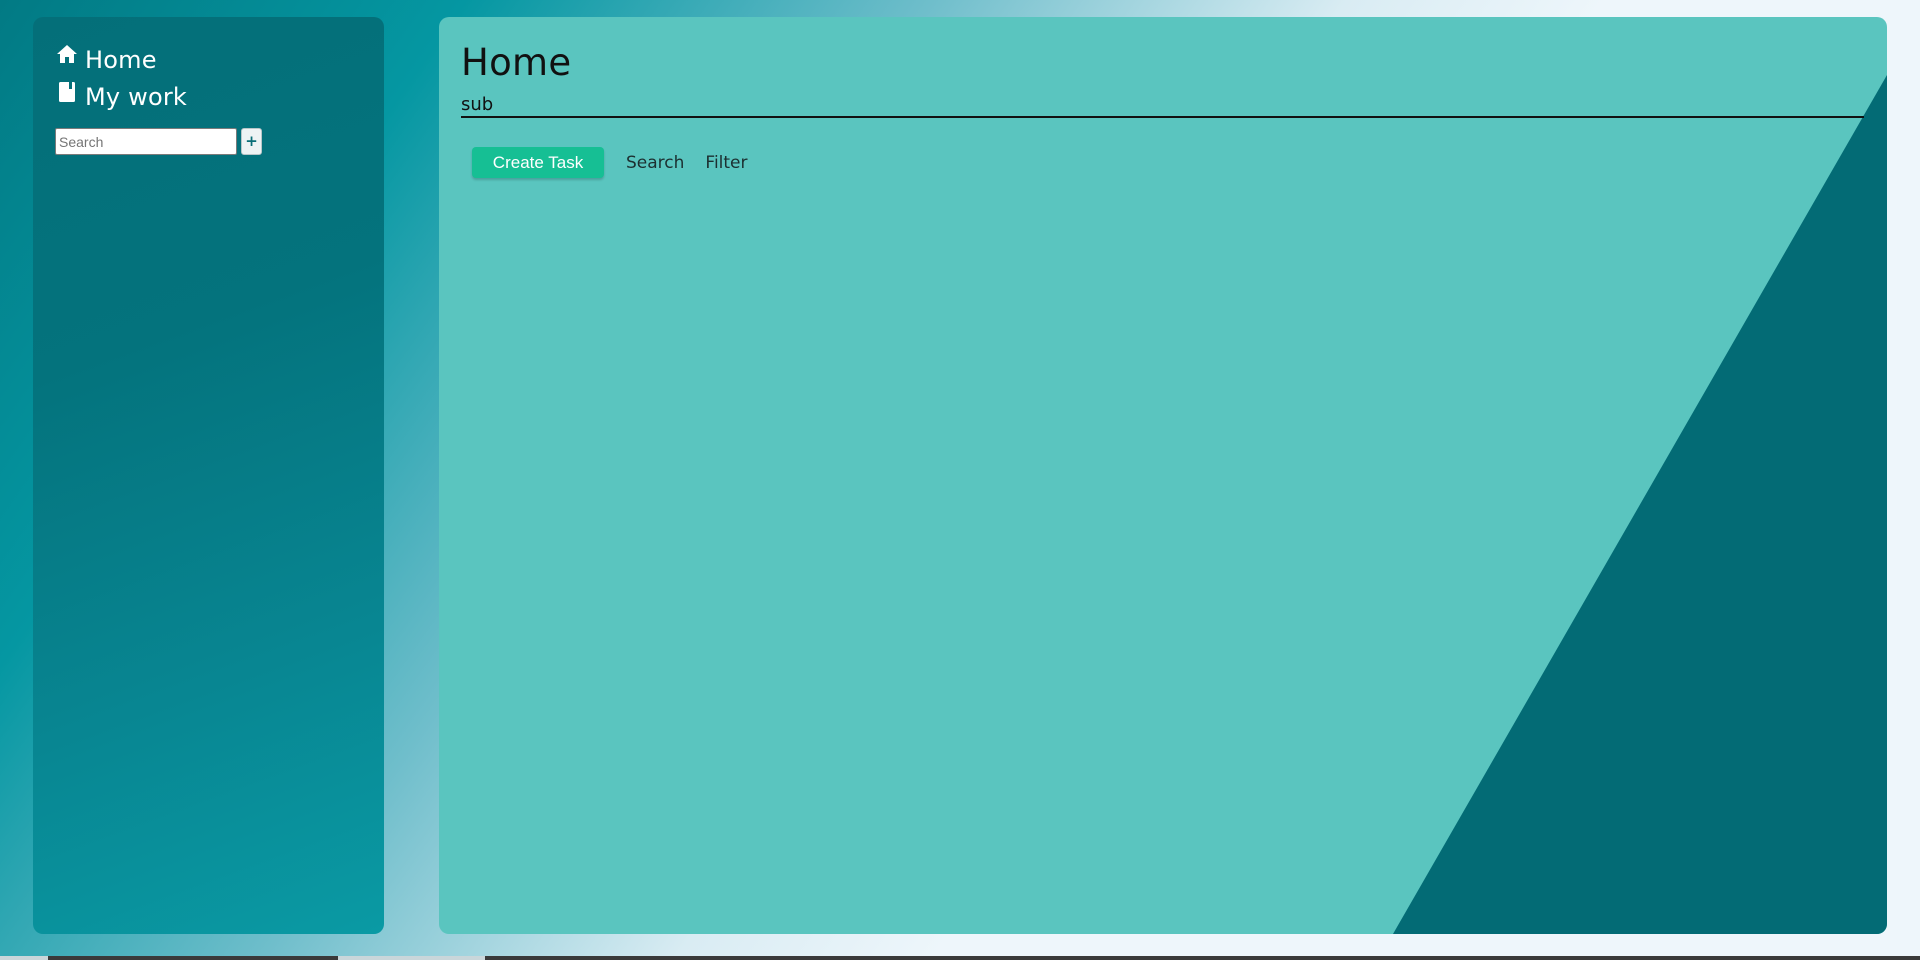 Image resolution: width=1920 pixels, height=960 pixels. I want to click on bottom-strip, so click(960, 958).